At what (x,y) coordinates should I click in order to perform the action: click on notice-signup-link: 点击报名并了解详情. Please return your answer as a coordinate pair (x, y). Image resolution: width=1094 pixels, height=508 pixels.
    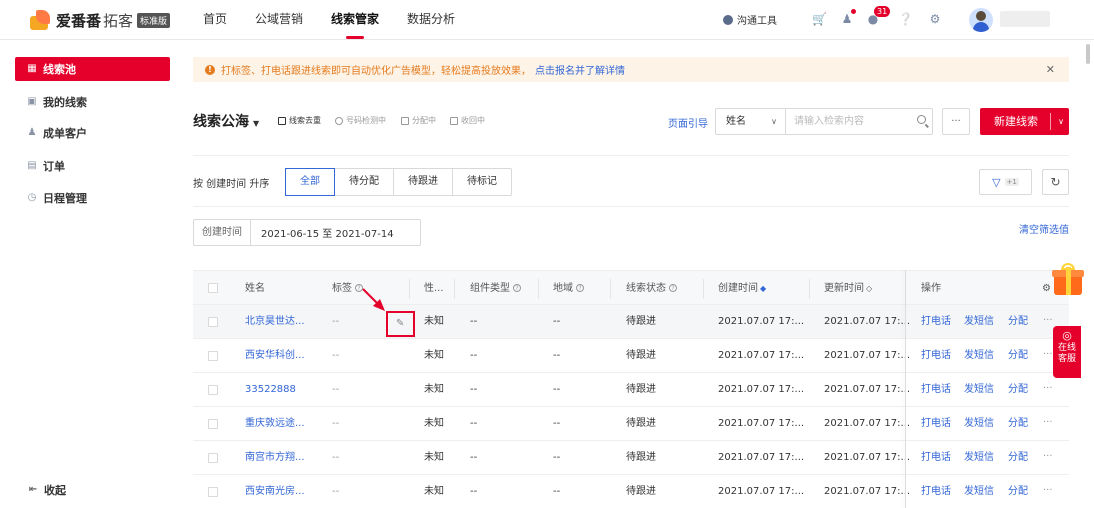
    Looking at the image, I should click on (580, 69).